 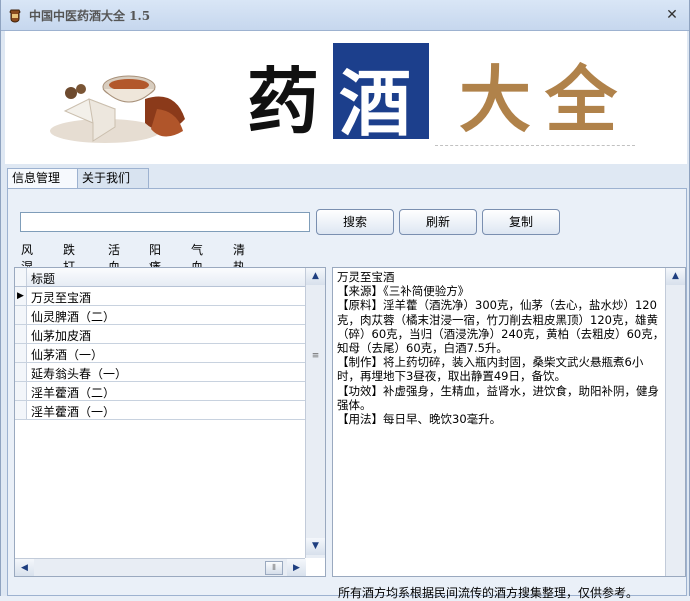 I want to click on banner-char-3: 大, so click(x=495, y=99).